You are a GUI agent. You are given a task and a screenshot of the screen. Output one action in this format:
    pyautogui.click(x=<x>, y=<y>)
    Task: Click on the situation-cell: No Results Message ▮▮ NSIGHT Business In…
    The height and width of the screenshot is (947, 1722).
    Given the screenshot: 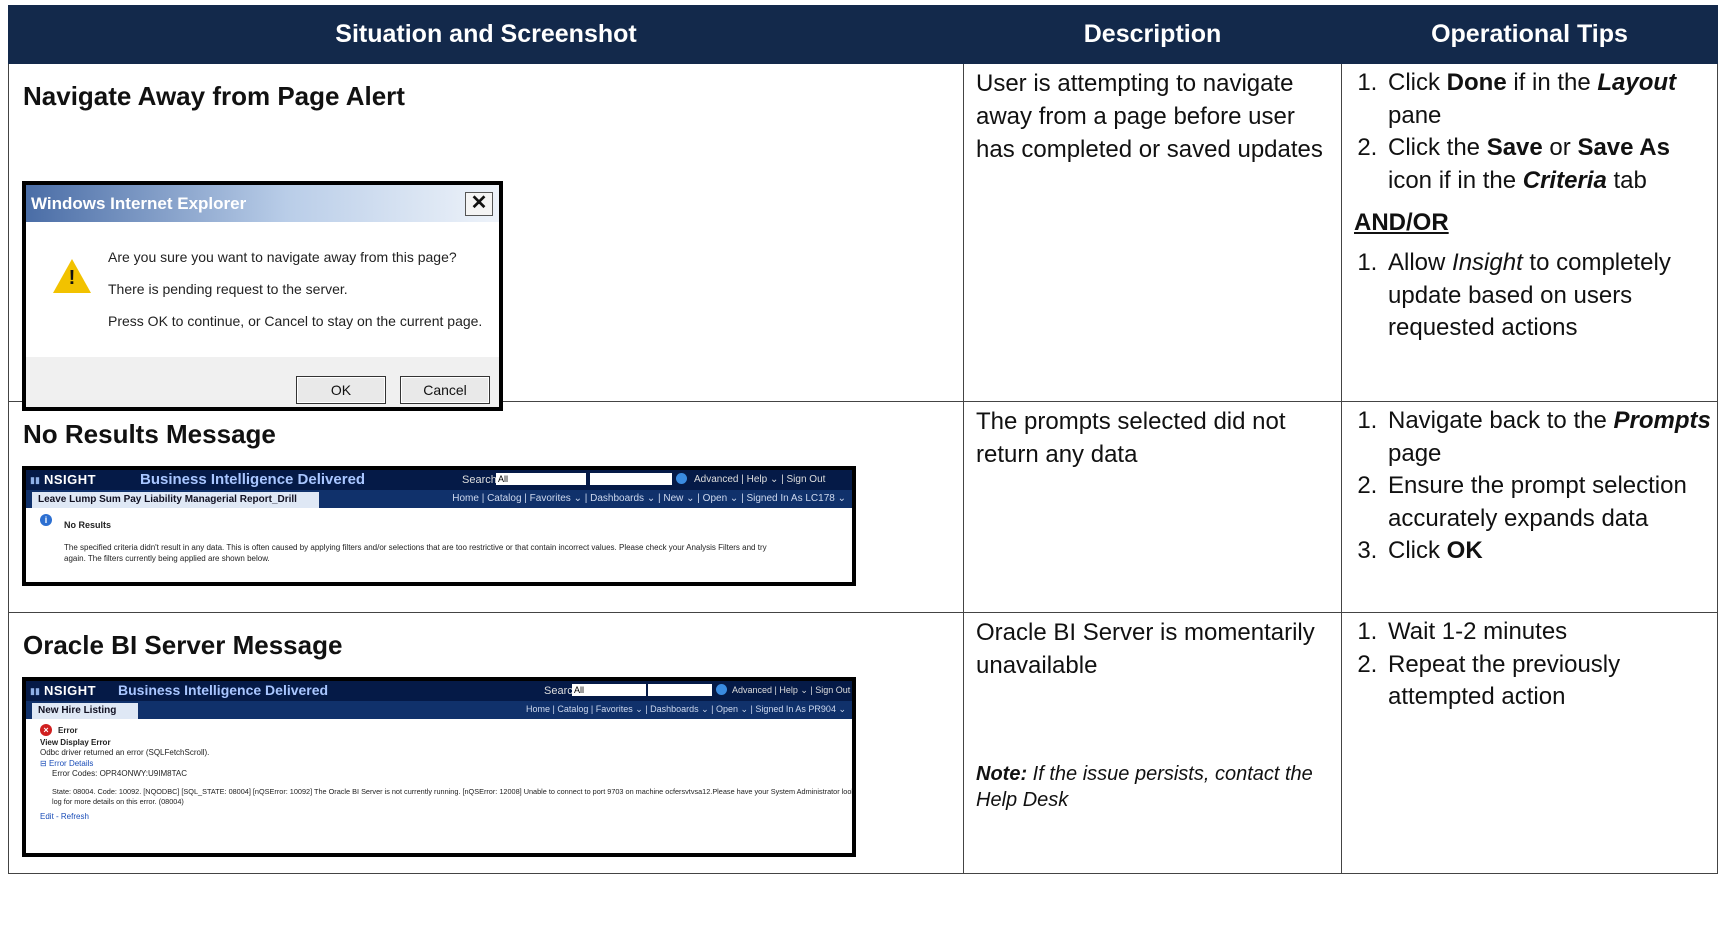 What is the action you would take?
    pyautogui.click(x=486, y=507)
    